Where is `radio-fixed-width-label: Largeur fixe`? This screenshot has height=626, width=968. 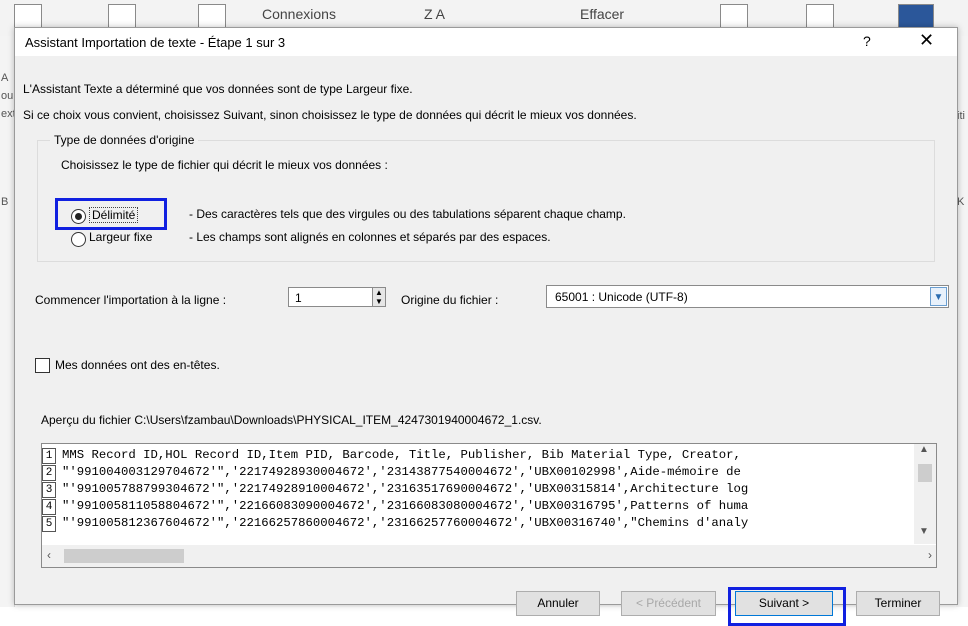 radio-fixed-width-label: Largeur fixe is located at coordinates (120, 237).